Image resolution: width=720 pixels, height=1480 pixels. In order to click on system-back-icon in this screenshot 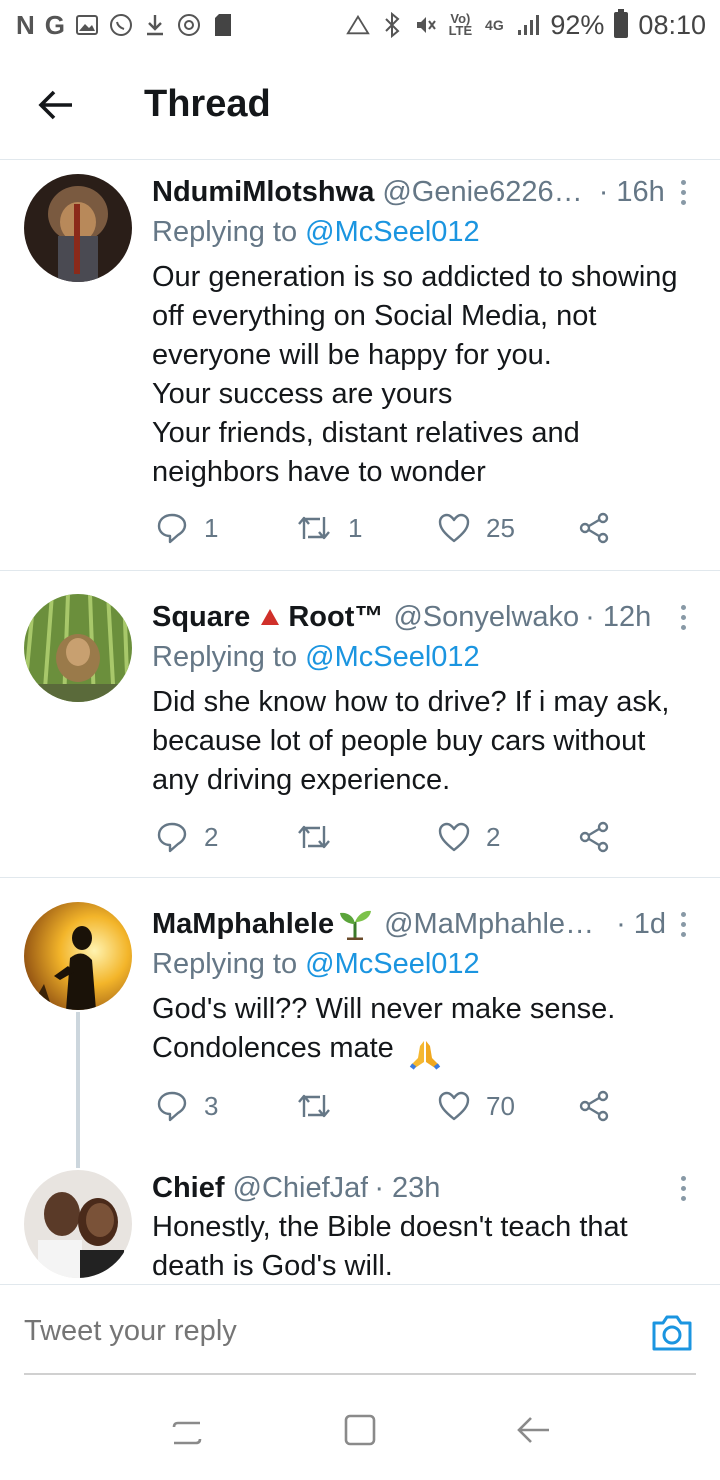, I will do `click(533, 1430)`.